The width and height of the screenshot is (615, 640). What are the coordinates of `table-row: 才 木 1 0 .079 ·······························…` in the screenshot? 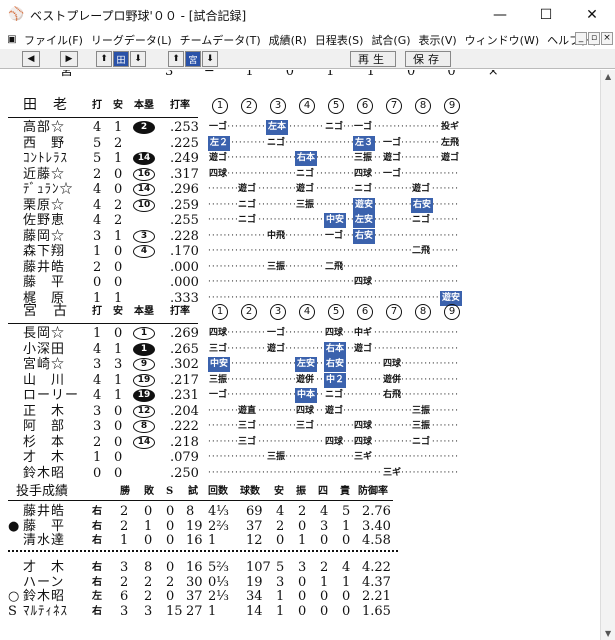 It's located at (300, 457).